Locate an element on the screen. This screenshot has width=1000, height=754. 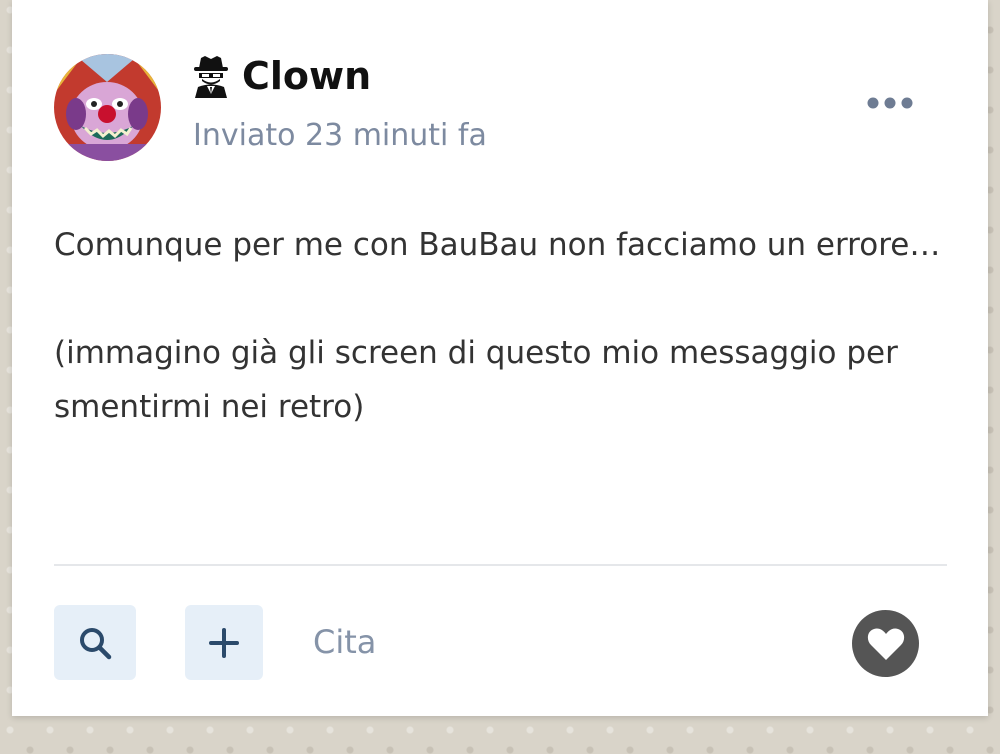
clown-avatar-image is located at coordinates (107, 107).